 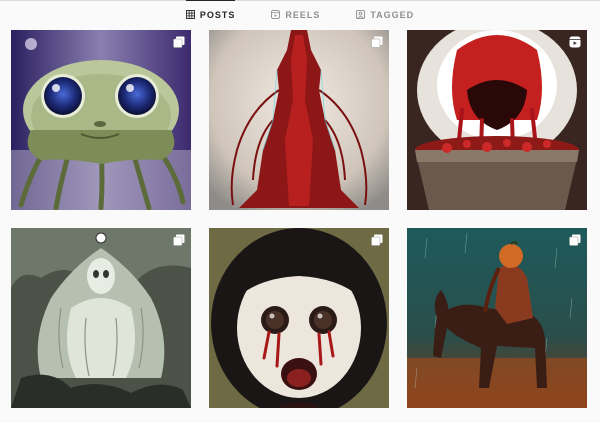 I want to click on post-image-red-figure, so click(x=299, y=120).